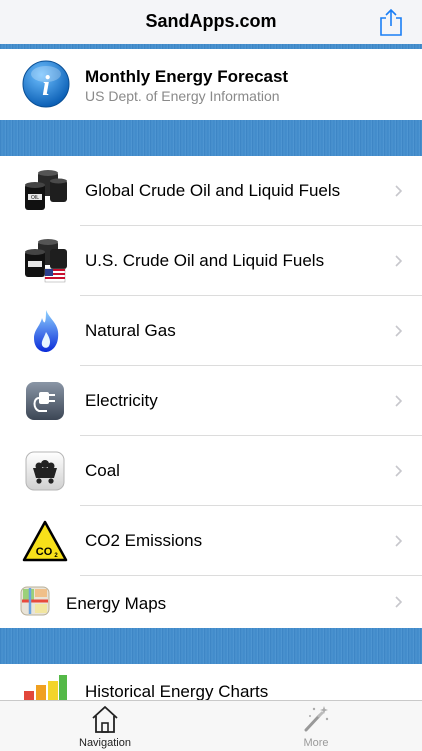  What do you see at coordinates (205, 260) in the screenshot?
I see `list-item-label: U.S. Crude Oil and Liquid Fuels` at bounding box center [205, 260].